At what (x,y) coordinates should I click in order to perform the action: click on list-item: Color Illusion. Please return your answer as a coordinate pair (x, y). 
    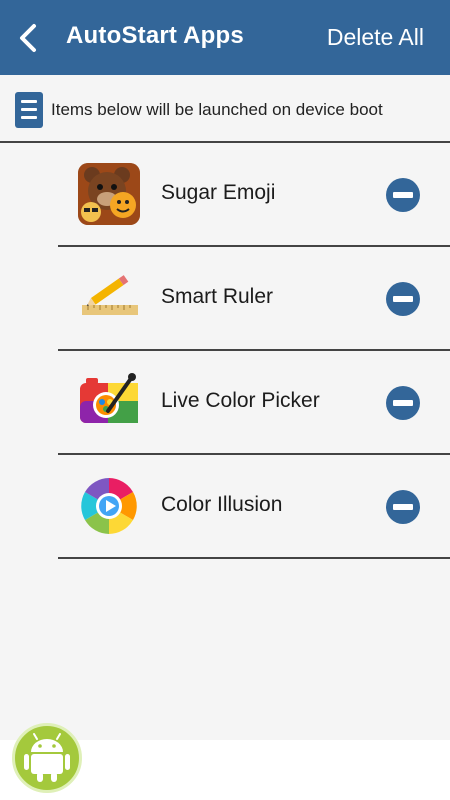
    Looking at the image, I should click on (254, 507).